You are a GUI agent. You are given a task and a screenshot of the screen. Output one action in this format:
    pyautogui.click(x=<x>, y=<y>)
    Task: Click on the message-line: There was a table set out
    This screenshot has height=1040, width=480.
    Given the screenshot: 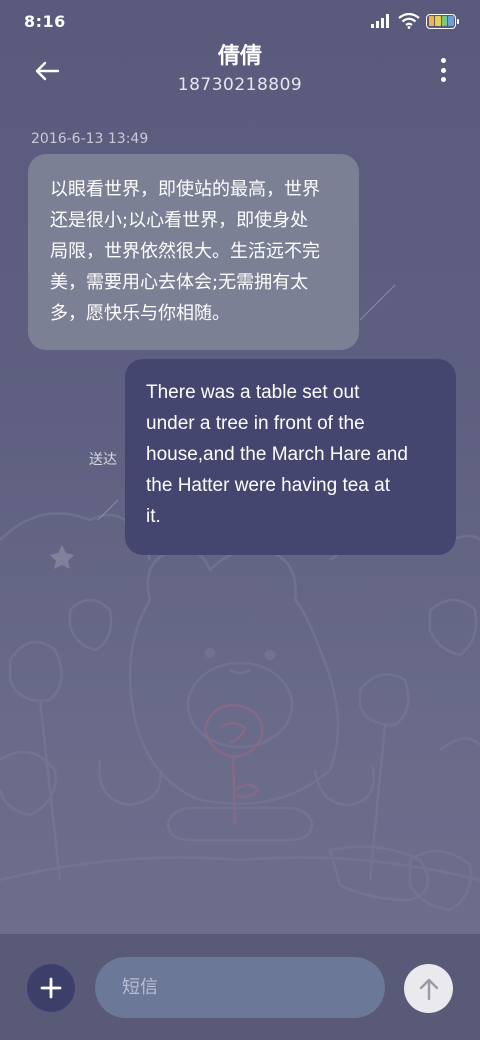 What is the action you would take?
    pyautogui.click(x=253, y=392)
    